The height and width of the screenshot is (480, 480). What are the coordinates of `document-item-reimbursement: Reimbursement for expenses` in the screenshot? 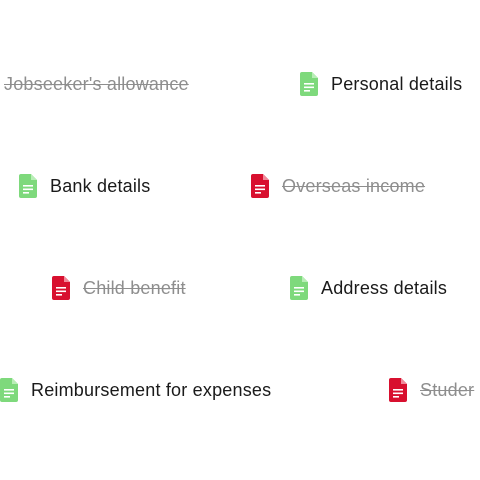 It's located at (135, 390).